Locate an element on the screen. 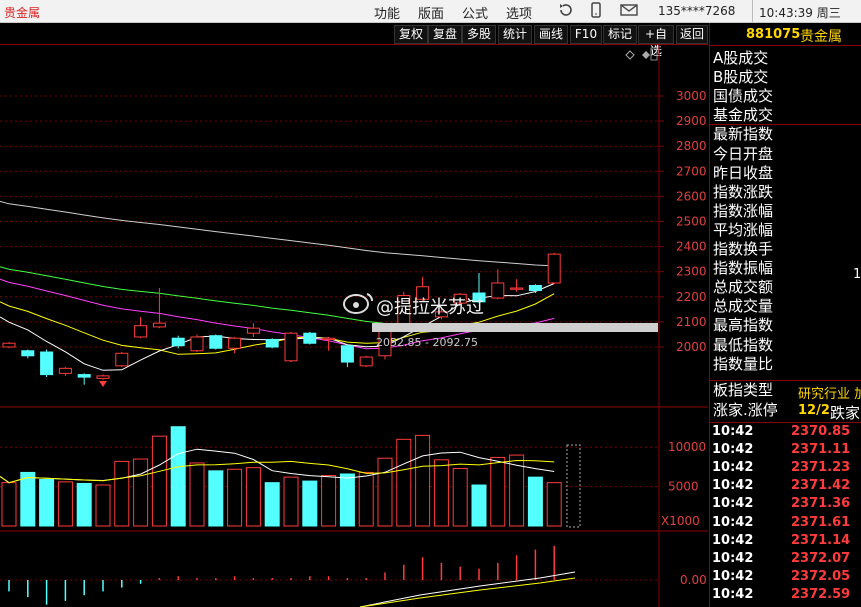 The image size is (861, 607). range-label: 2052.85 - 2092.75 is located at coordinates (427, 342).